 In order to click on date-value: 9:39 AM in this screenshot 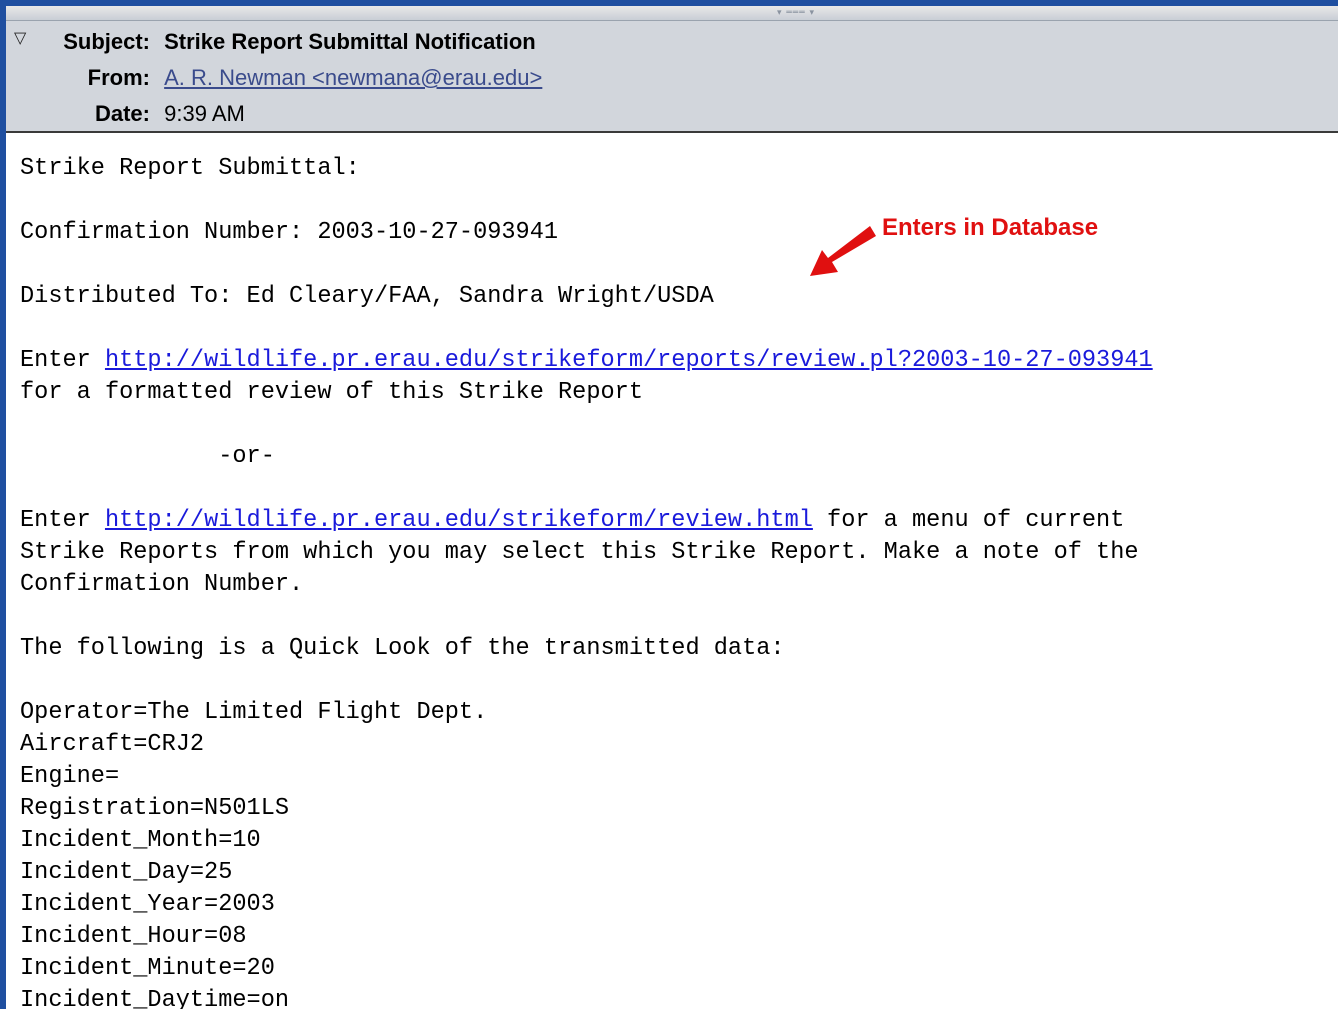, I will do `click(204, 113)`.